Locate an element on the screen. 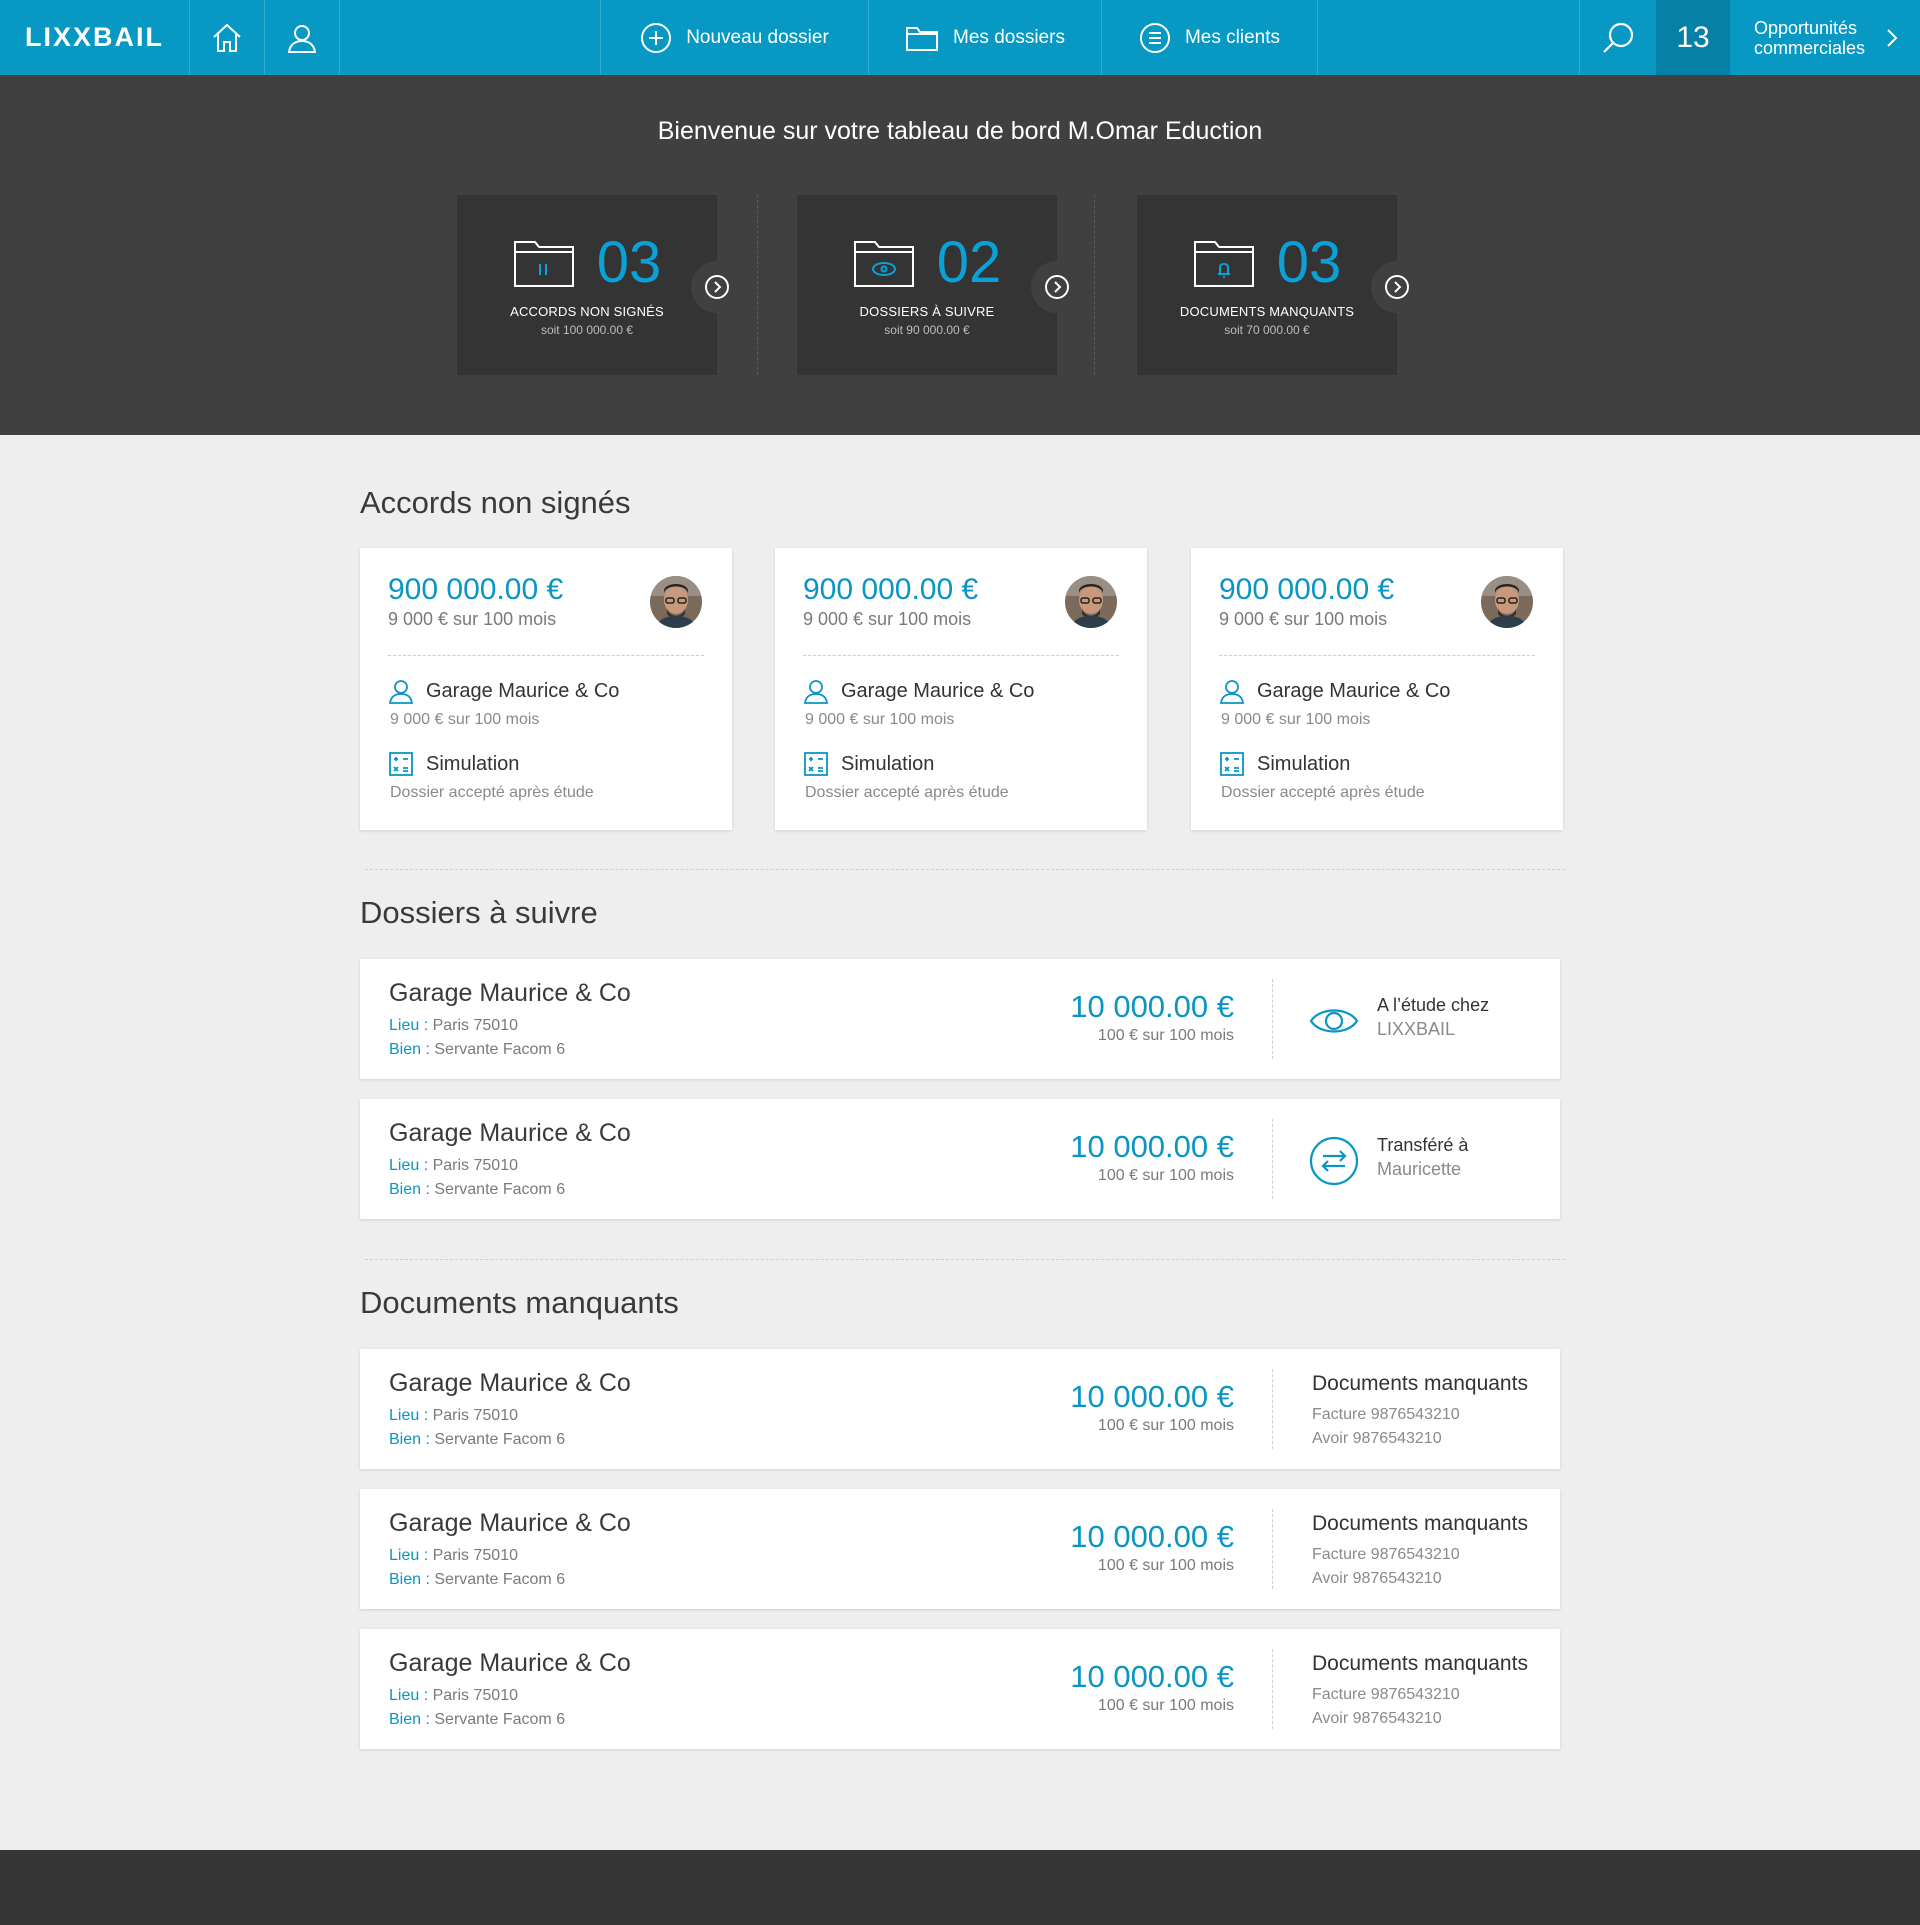 The image size is (1920, 1925). status-line2: LIXXBAIL is located at coordinates (1416, 1029).